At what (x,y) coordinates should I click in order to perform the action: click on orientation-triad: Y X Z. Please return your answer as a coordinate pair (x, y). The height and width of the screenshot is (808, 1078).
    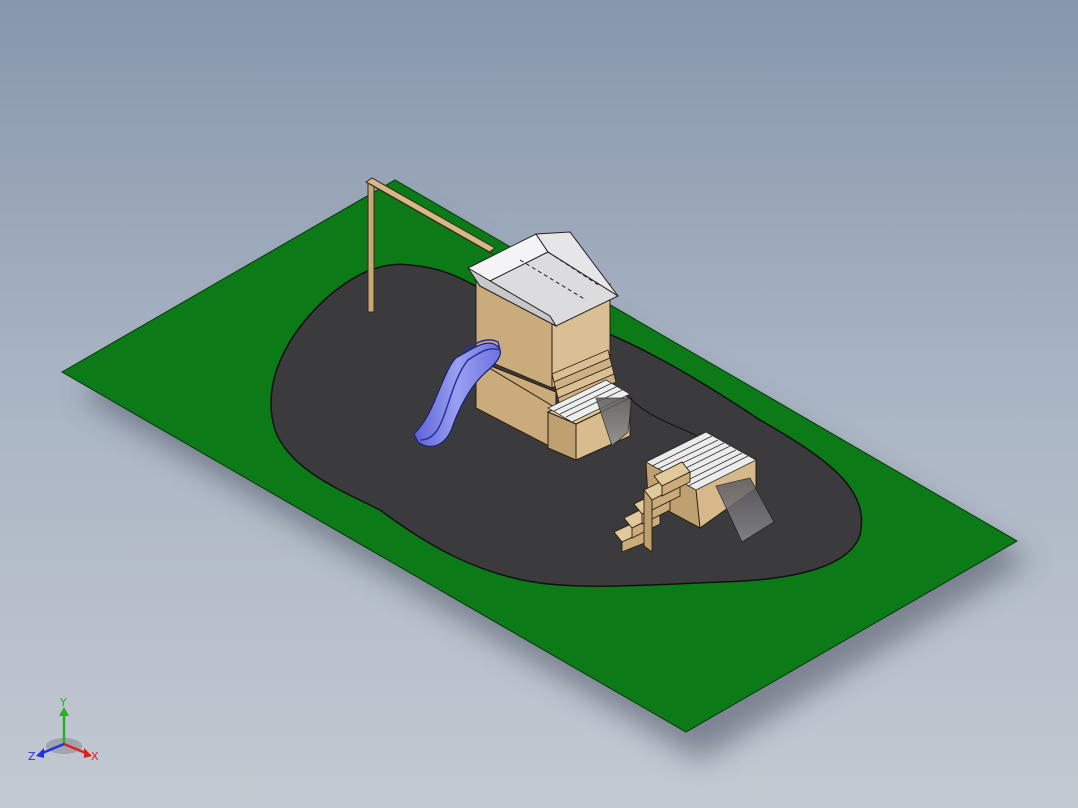
    Looking at the image, I should click on (66, 734).